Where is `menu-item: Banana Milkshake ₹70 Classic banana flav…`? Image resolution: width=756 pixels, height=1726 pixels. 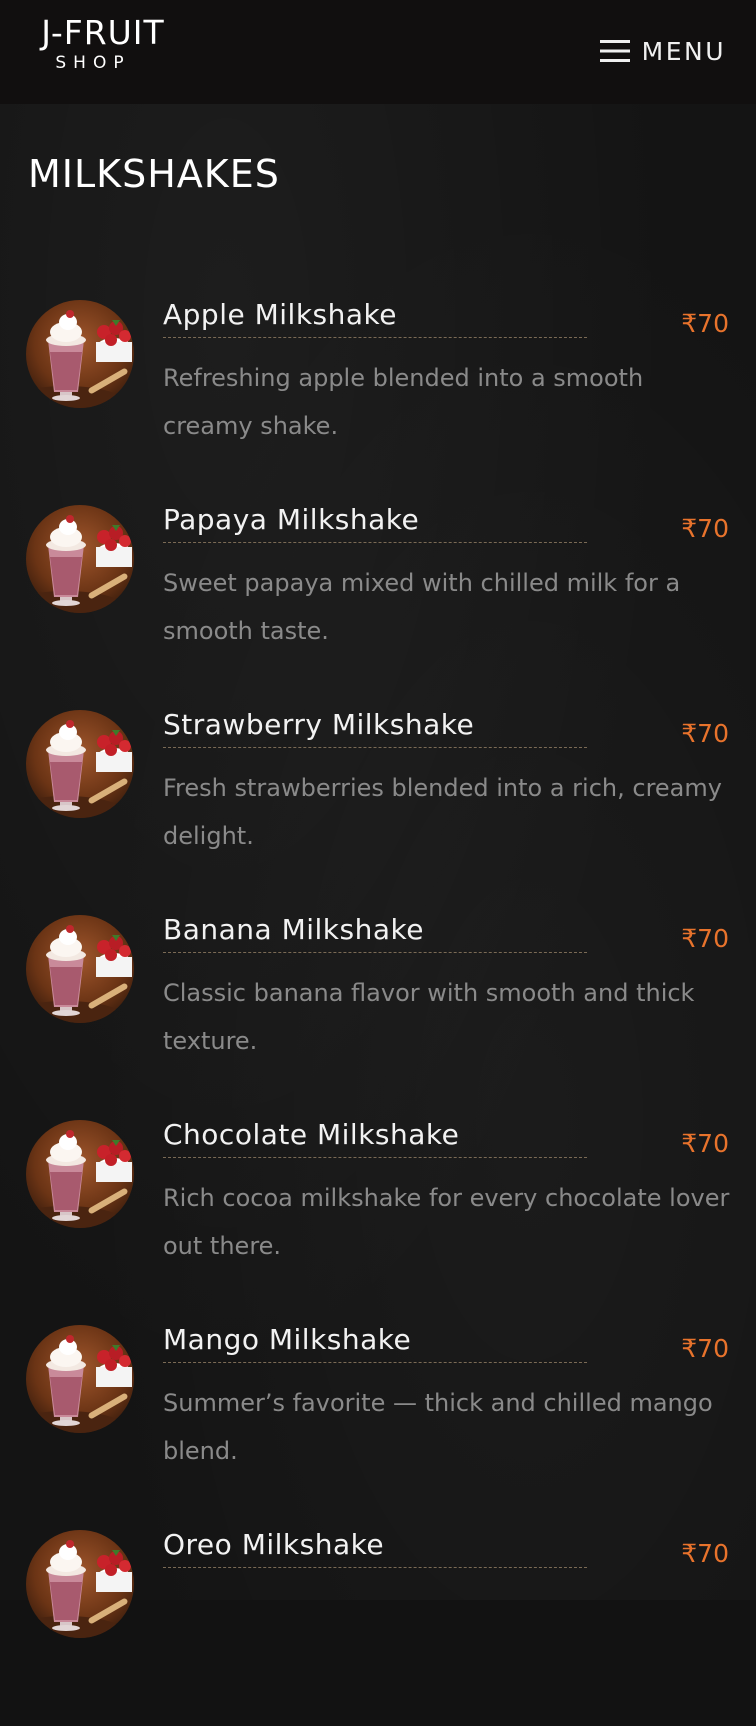
menu-item: Banana Milkshake ₹70 Classic banana flav… is located at coordinates (378, 1011).